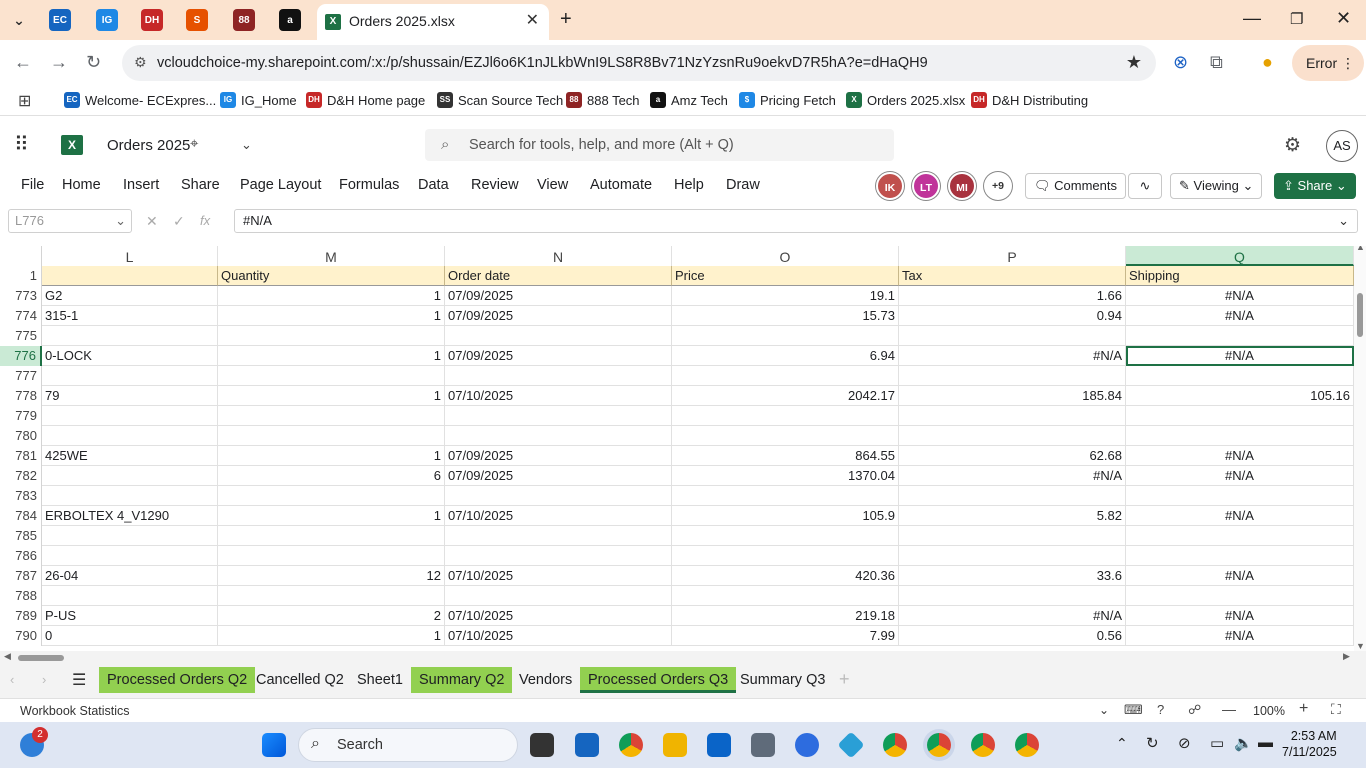 This screenshot has width=1366, height=768. What do you see at coordinates (890, 186) in the screenshot?
I see `collaborator-avatar: IK` at bounding box center [890, 186].